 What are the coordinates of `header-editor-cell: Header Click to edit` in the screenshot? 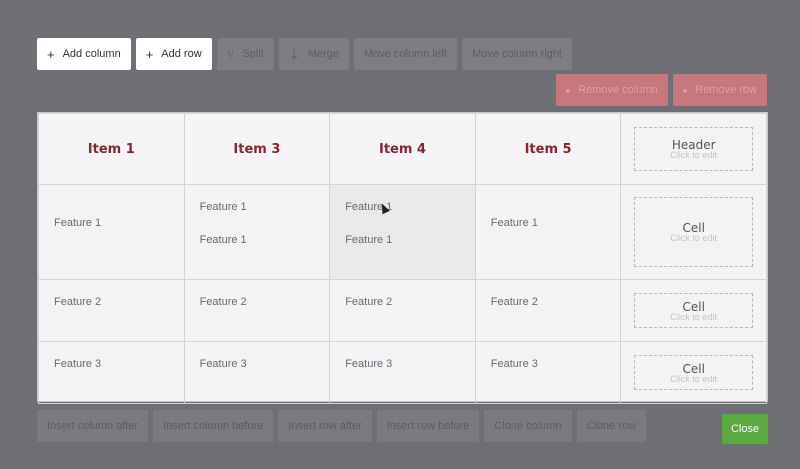 It's located at (693, 149).